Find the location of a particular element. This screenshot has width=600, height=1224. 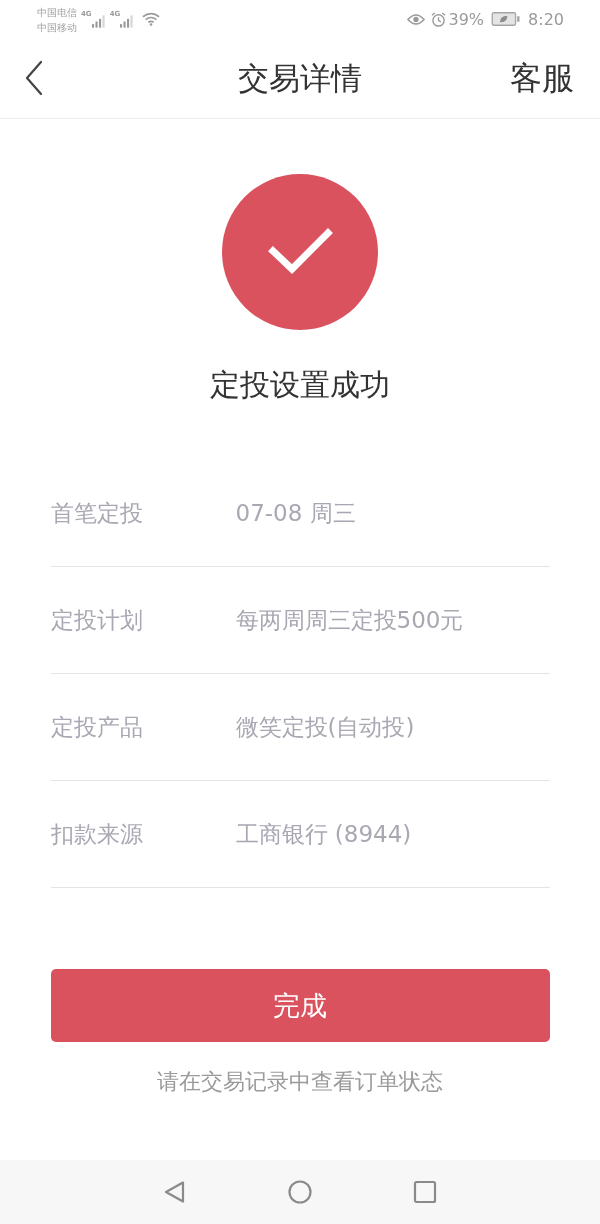

detail-label: 定投产品 is located at coordinates (97, 727).